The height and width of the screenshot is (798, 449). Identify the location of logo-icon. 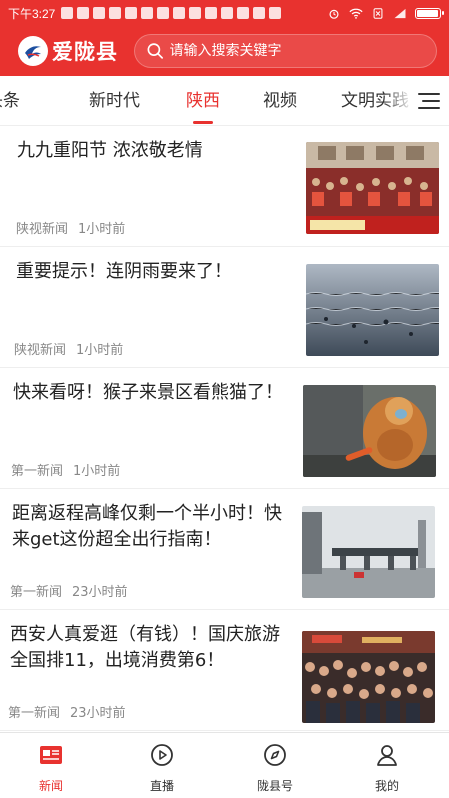
(33, 51).